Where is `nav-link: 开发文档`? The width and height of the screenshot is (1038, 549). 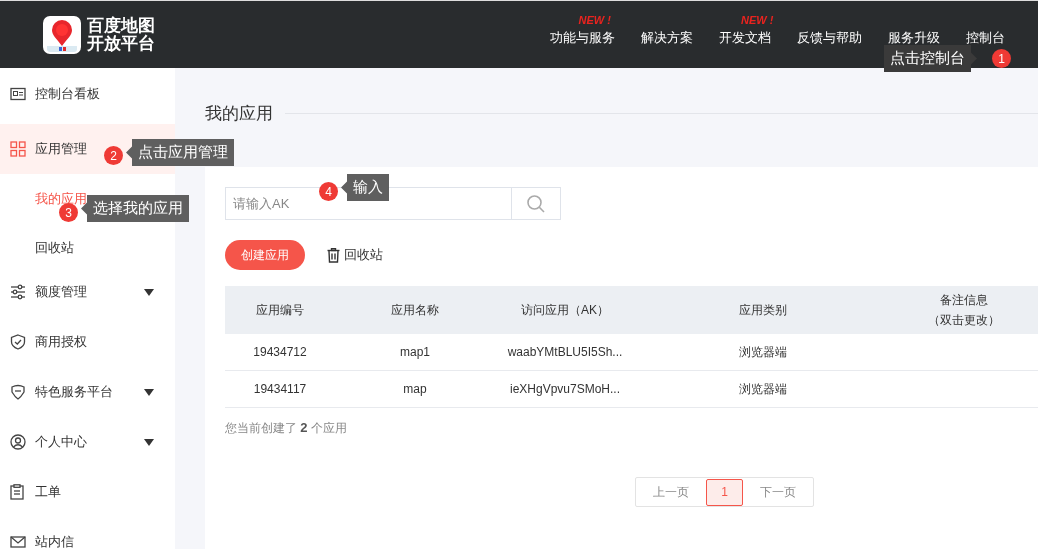 nav-link: 开发文档 is located at coordinates (745, 37).